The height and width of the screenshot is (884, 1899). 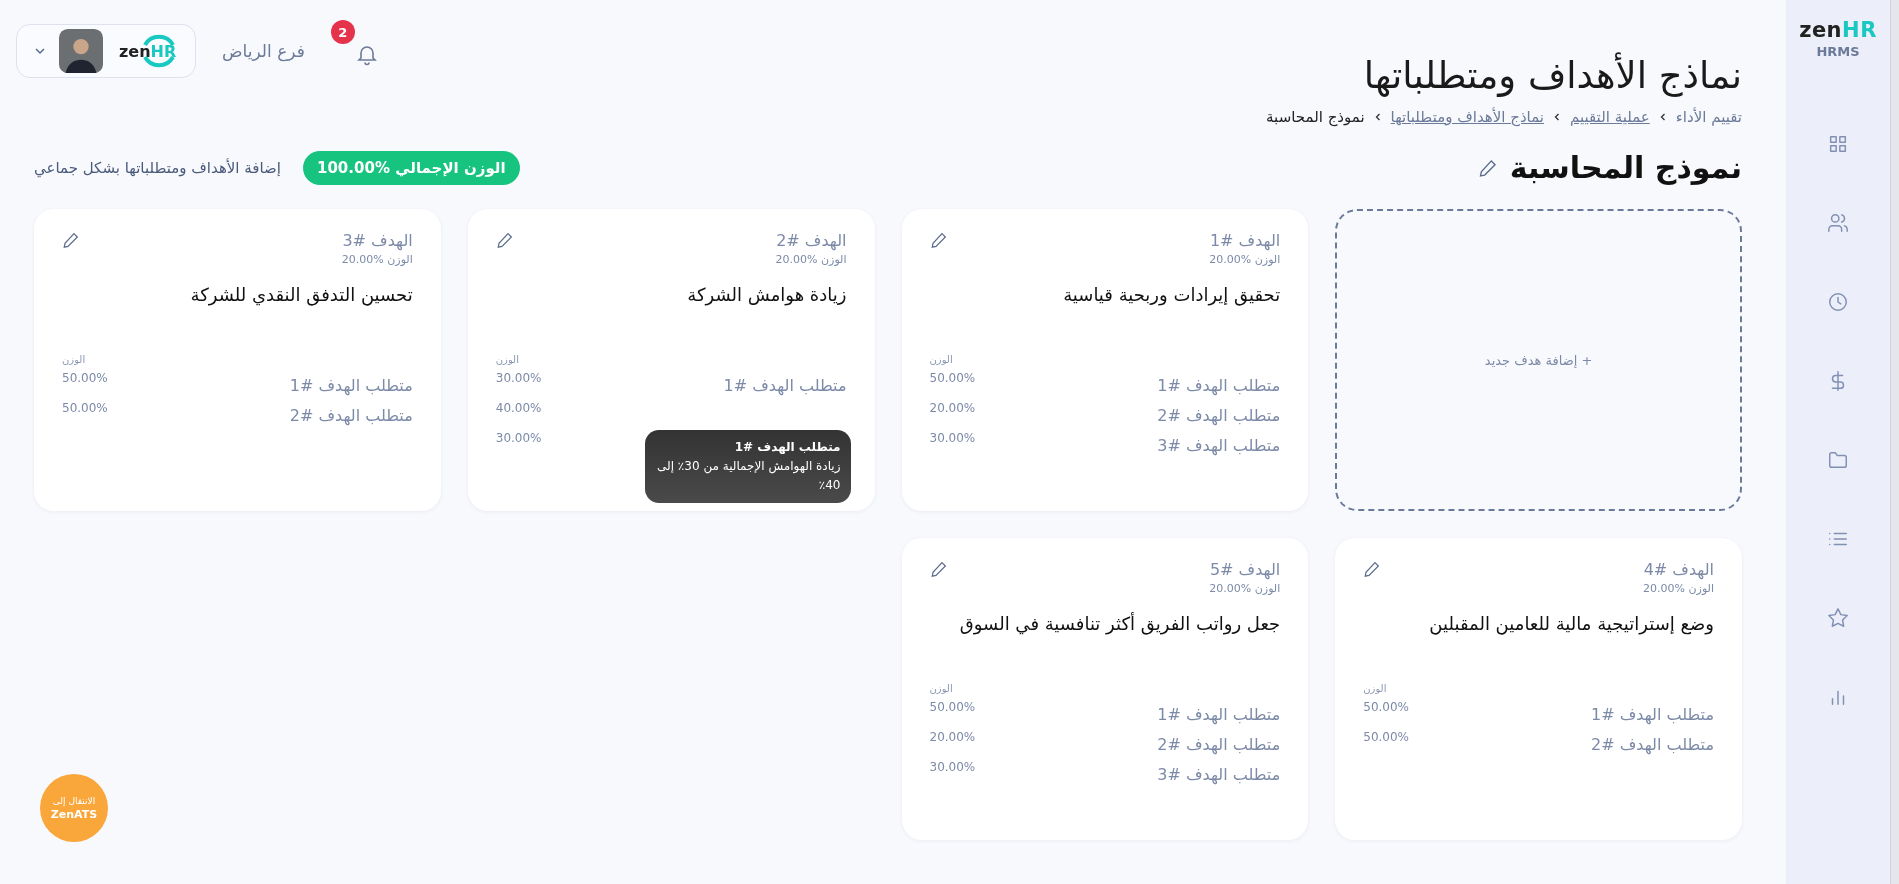 What do you see at coordinates (1838, 144) in the screenshot?
I see `grid-icon` at bounding box center [1838, 144].